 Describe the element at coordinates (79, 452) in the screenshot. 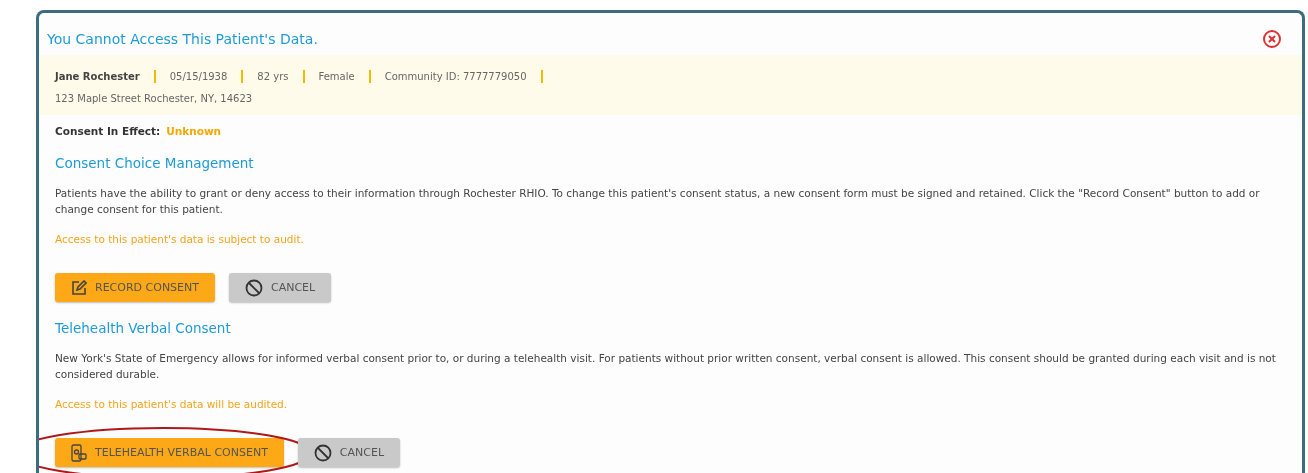

I see `phone-icon` at that location.